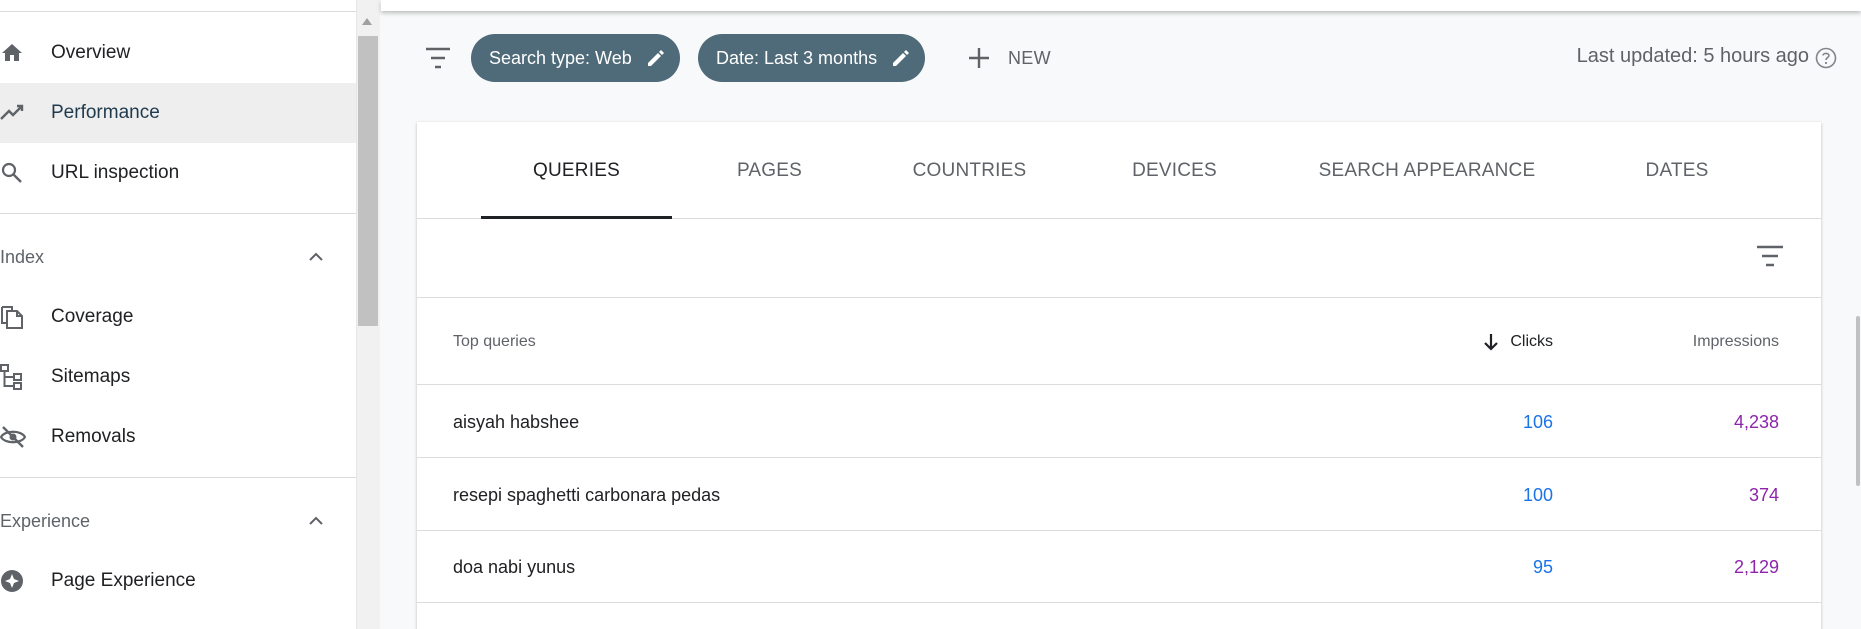  What do you see at coordinates (13, 581) in the screenshot?
I see `page-experience-icon` at bounding box center [13, 581].